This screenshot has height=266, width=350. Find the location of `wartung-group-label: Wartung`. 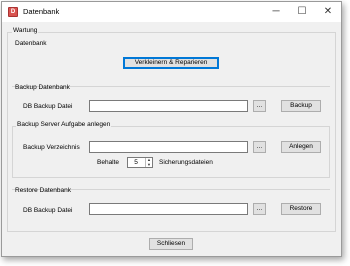

wartung-group-label: Wartung is located at coordinates (25, 30).